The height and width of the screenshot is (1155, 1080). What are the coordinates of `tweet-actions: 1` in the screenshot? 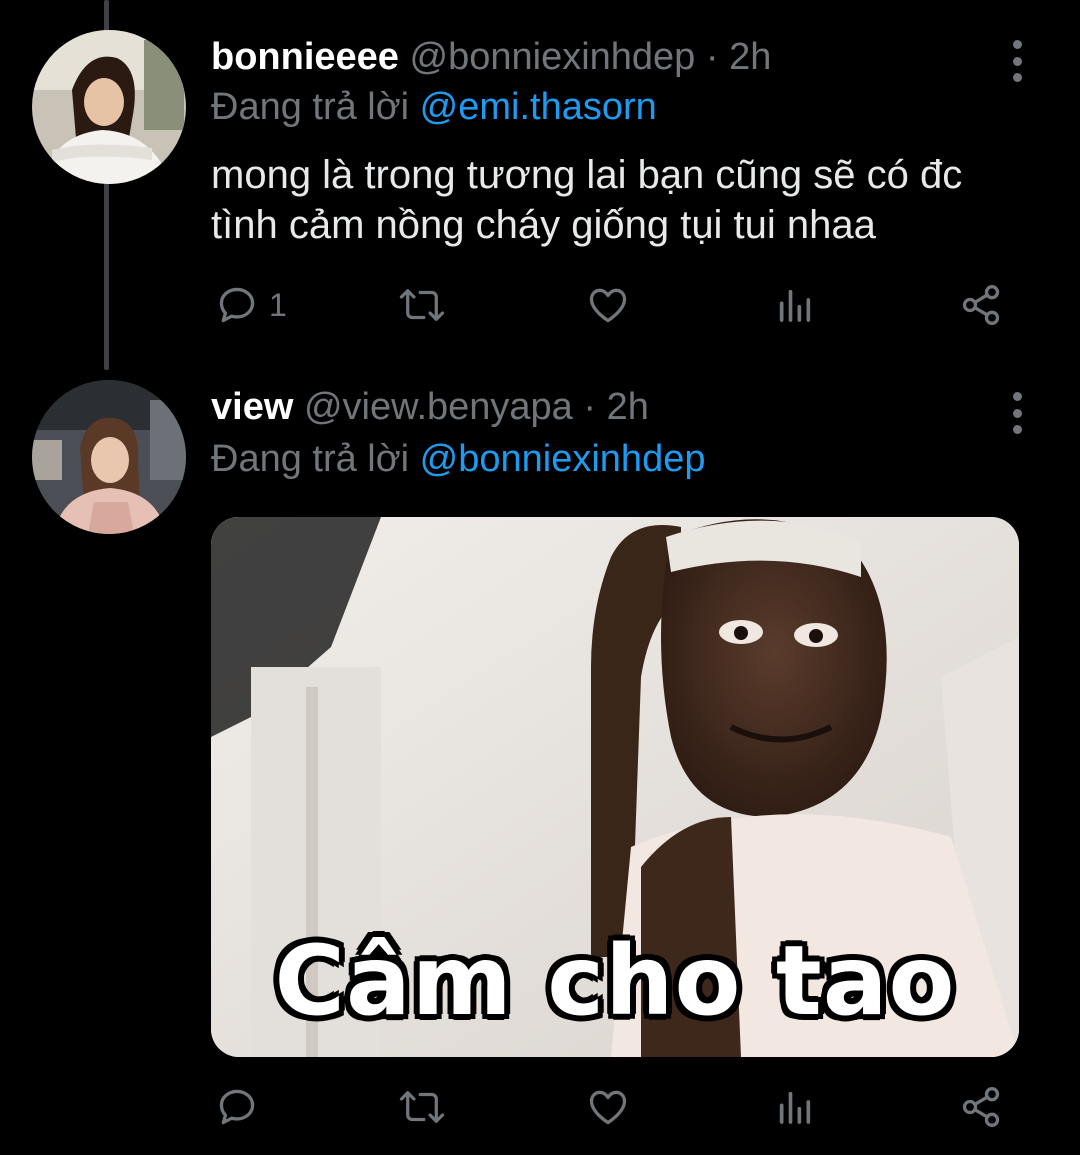 It's located at (611, 305).